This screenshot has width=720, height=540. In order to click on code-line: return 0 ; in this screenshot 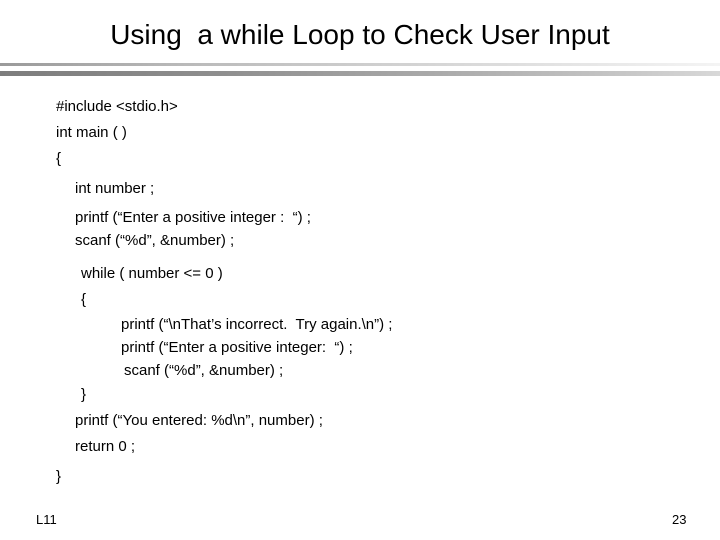, I will do `click(105, 446)`.